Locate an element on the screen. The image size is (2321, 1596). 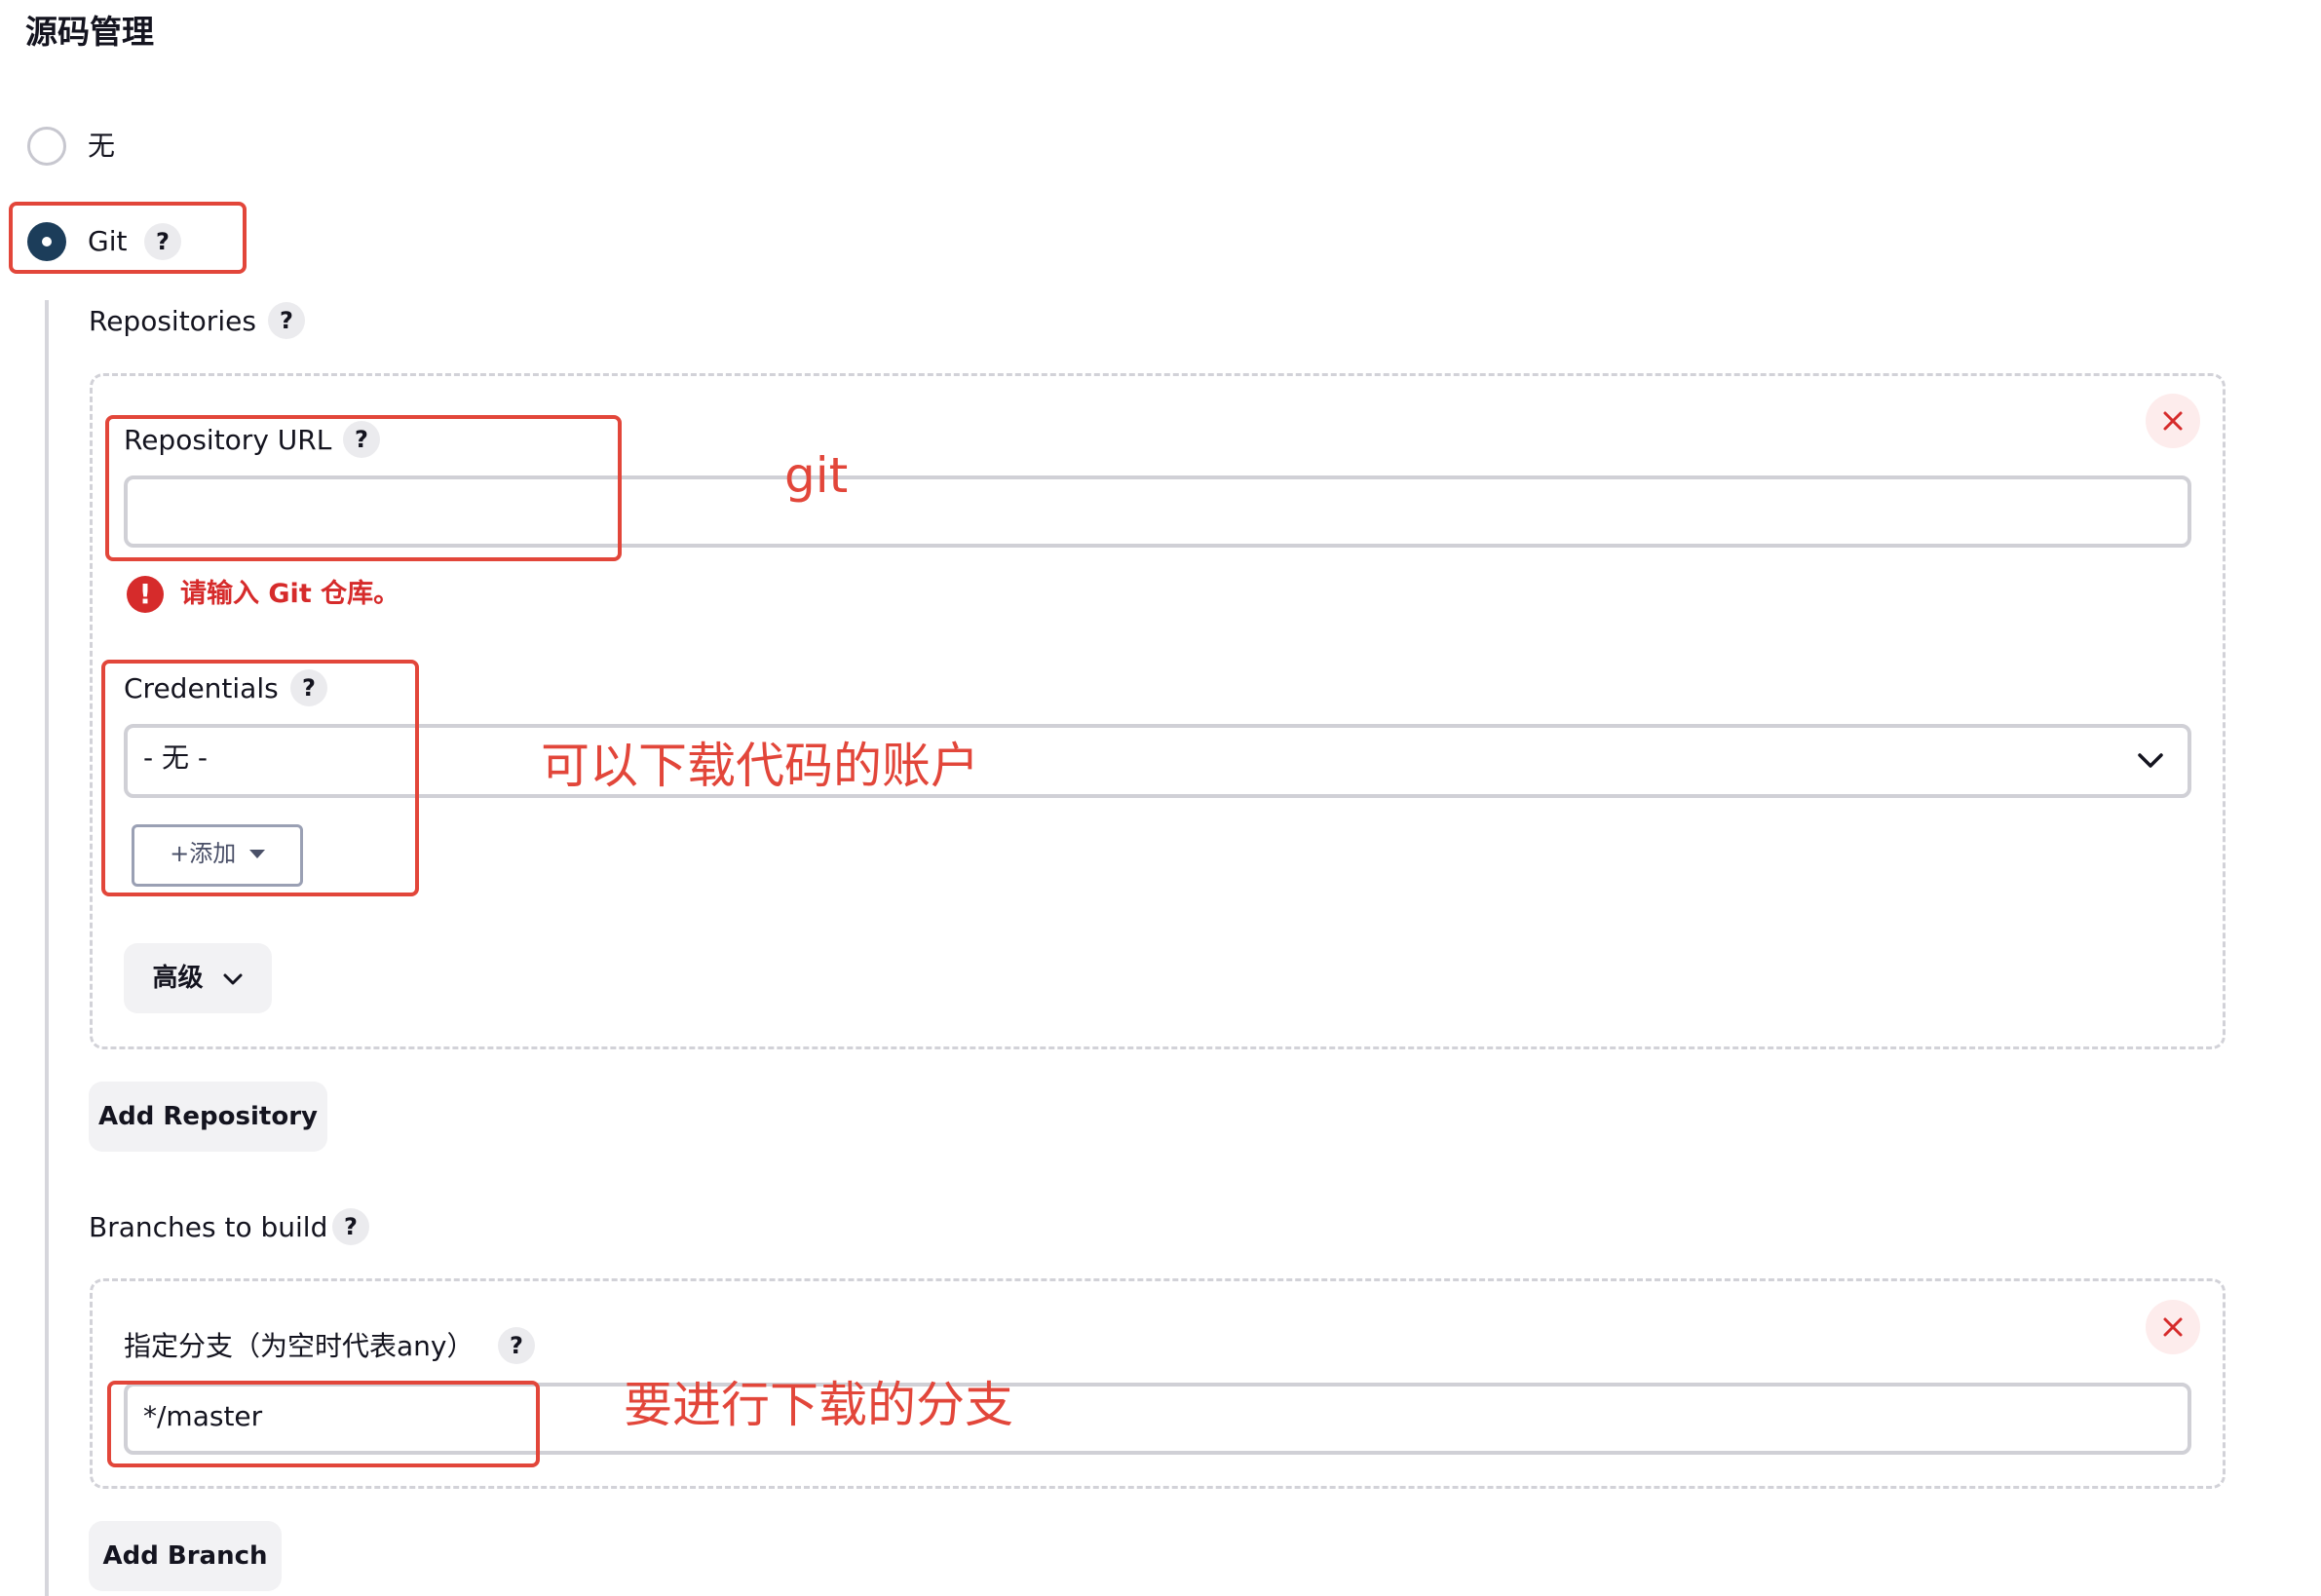
annotation-note-git: git is located at coordinates (817, 475).